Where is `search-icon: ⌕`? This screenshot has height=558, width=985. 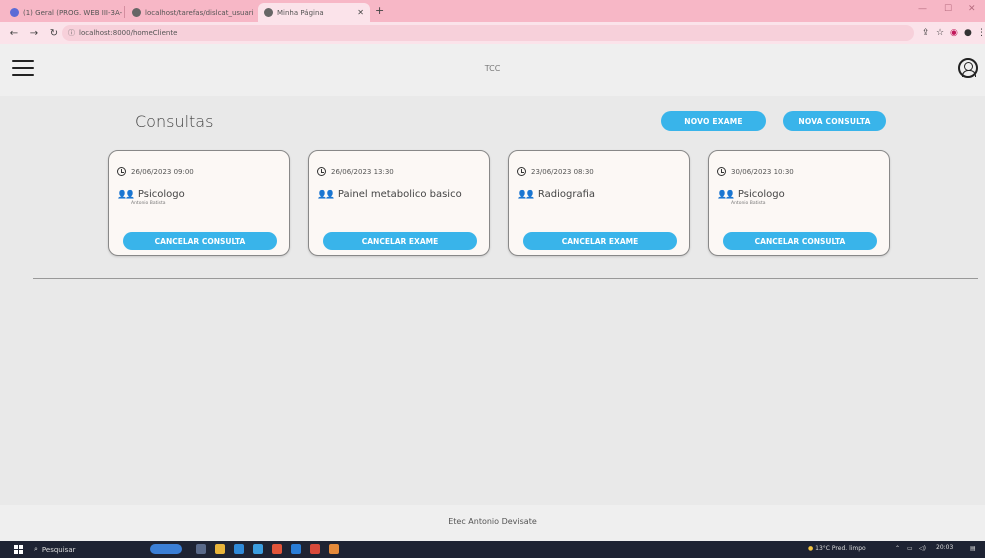
search-icon: ⌕ is located at coordinates (36, 549).